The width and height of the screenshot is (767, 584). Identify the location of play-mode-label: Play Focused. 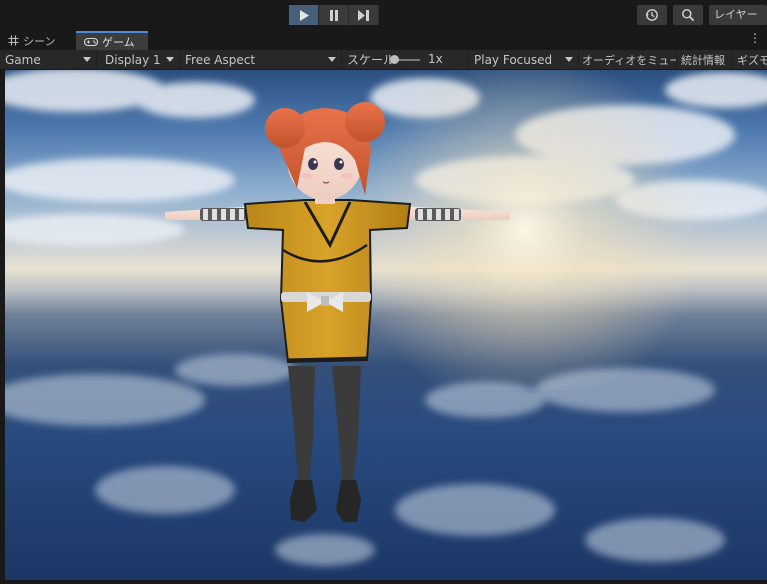
(513, 59).